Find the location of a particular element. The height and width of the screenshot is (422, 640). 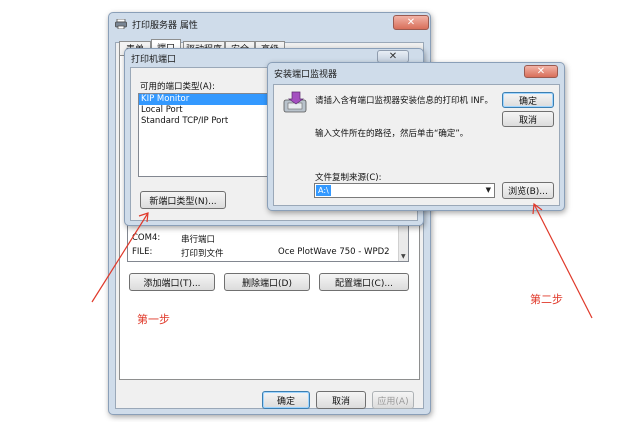

table-row: FILE: 打印到文件 Oce PlotWave 750 - WPD2 is located at coordinates (264, 253).